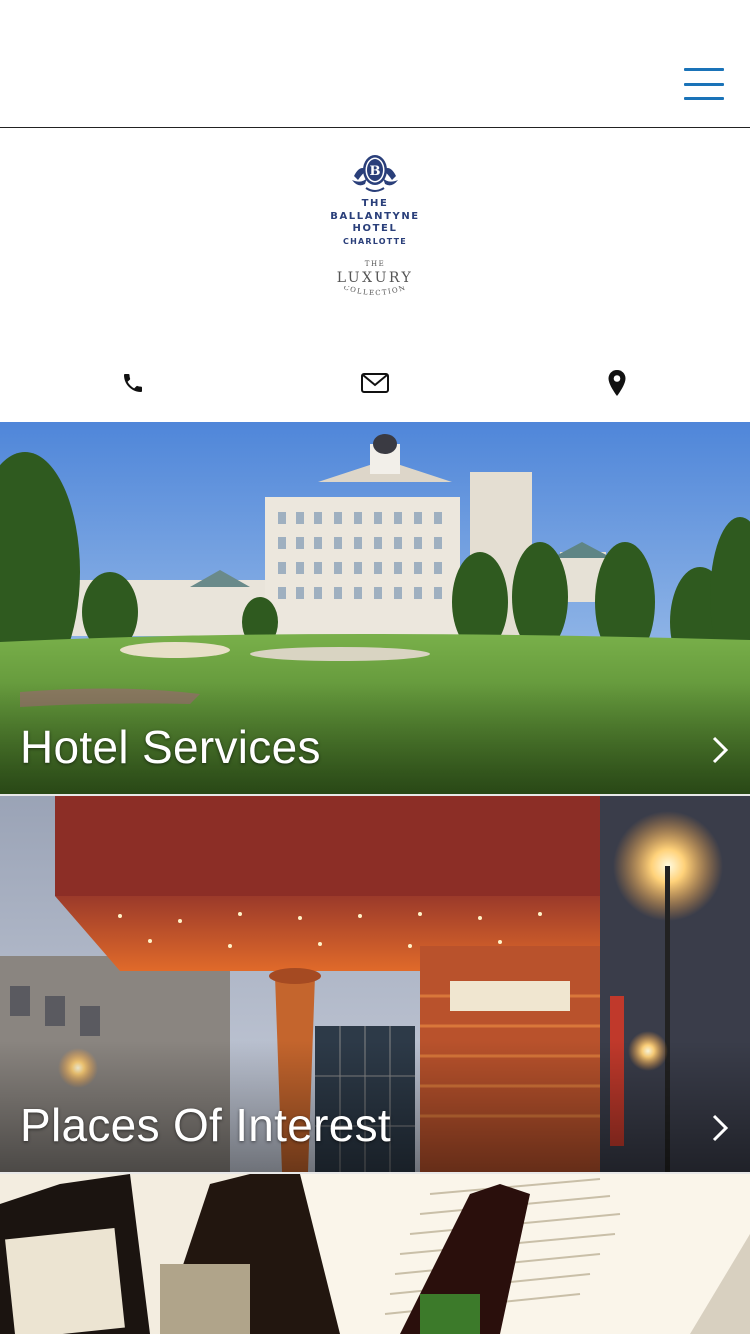 This screenshot has height=1334, width=750. I want to click on mail-icon, so click(375, 383).